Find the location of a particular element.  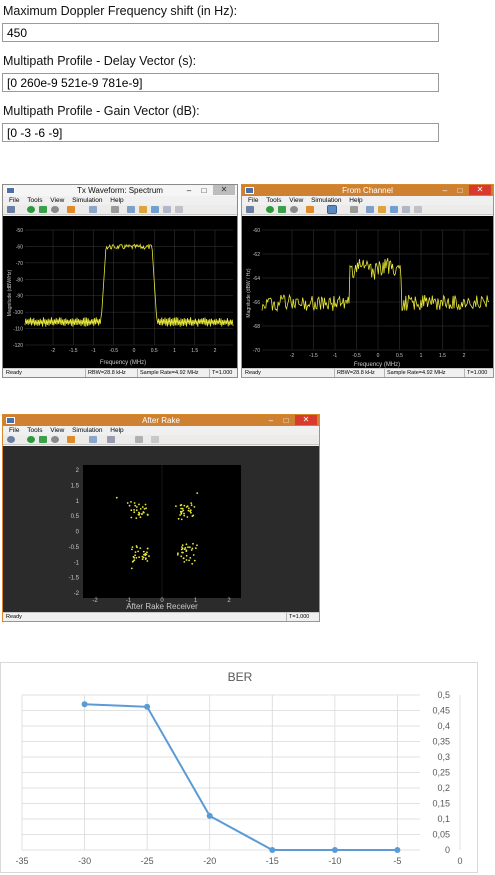

rx-xticks: -2 -1.5 -1 -0.5 0 0.5 1 1.5 2 is located at coordinates (378, 356).